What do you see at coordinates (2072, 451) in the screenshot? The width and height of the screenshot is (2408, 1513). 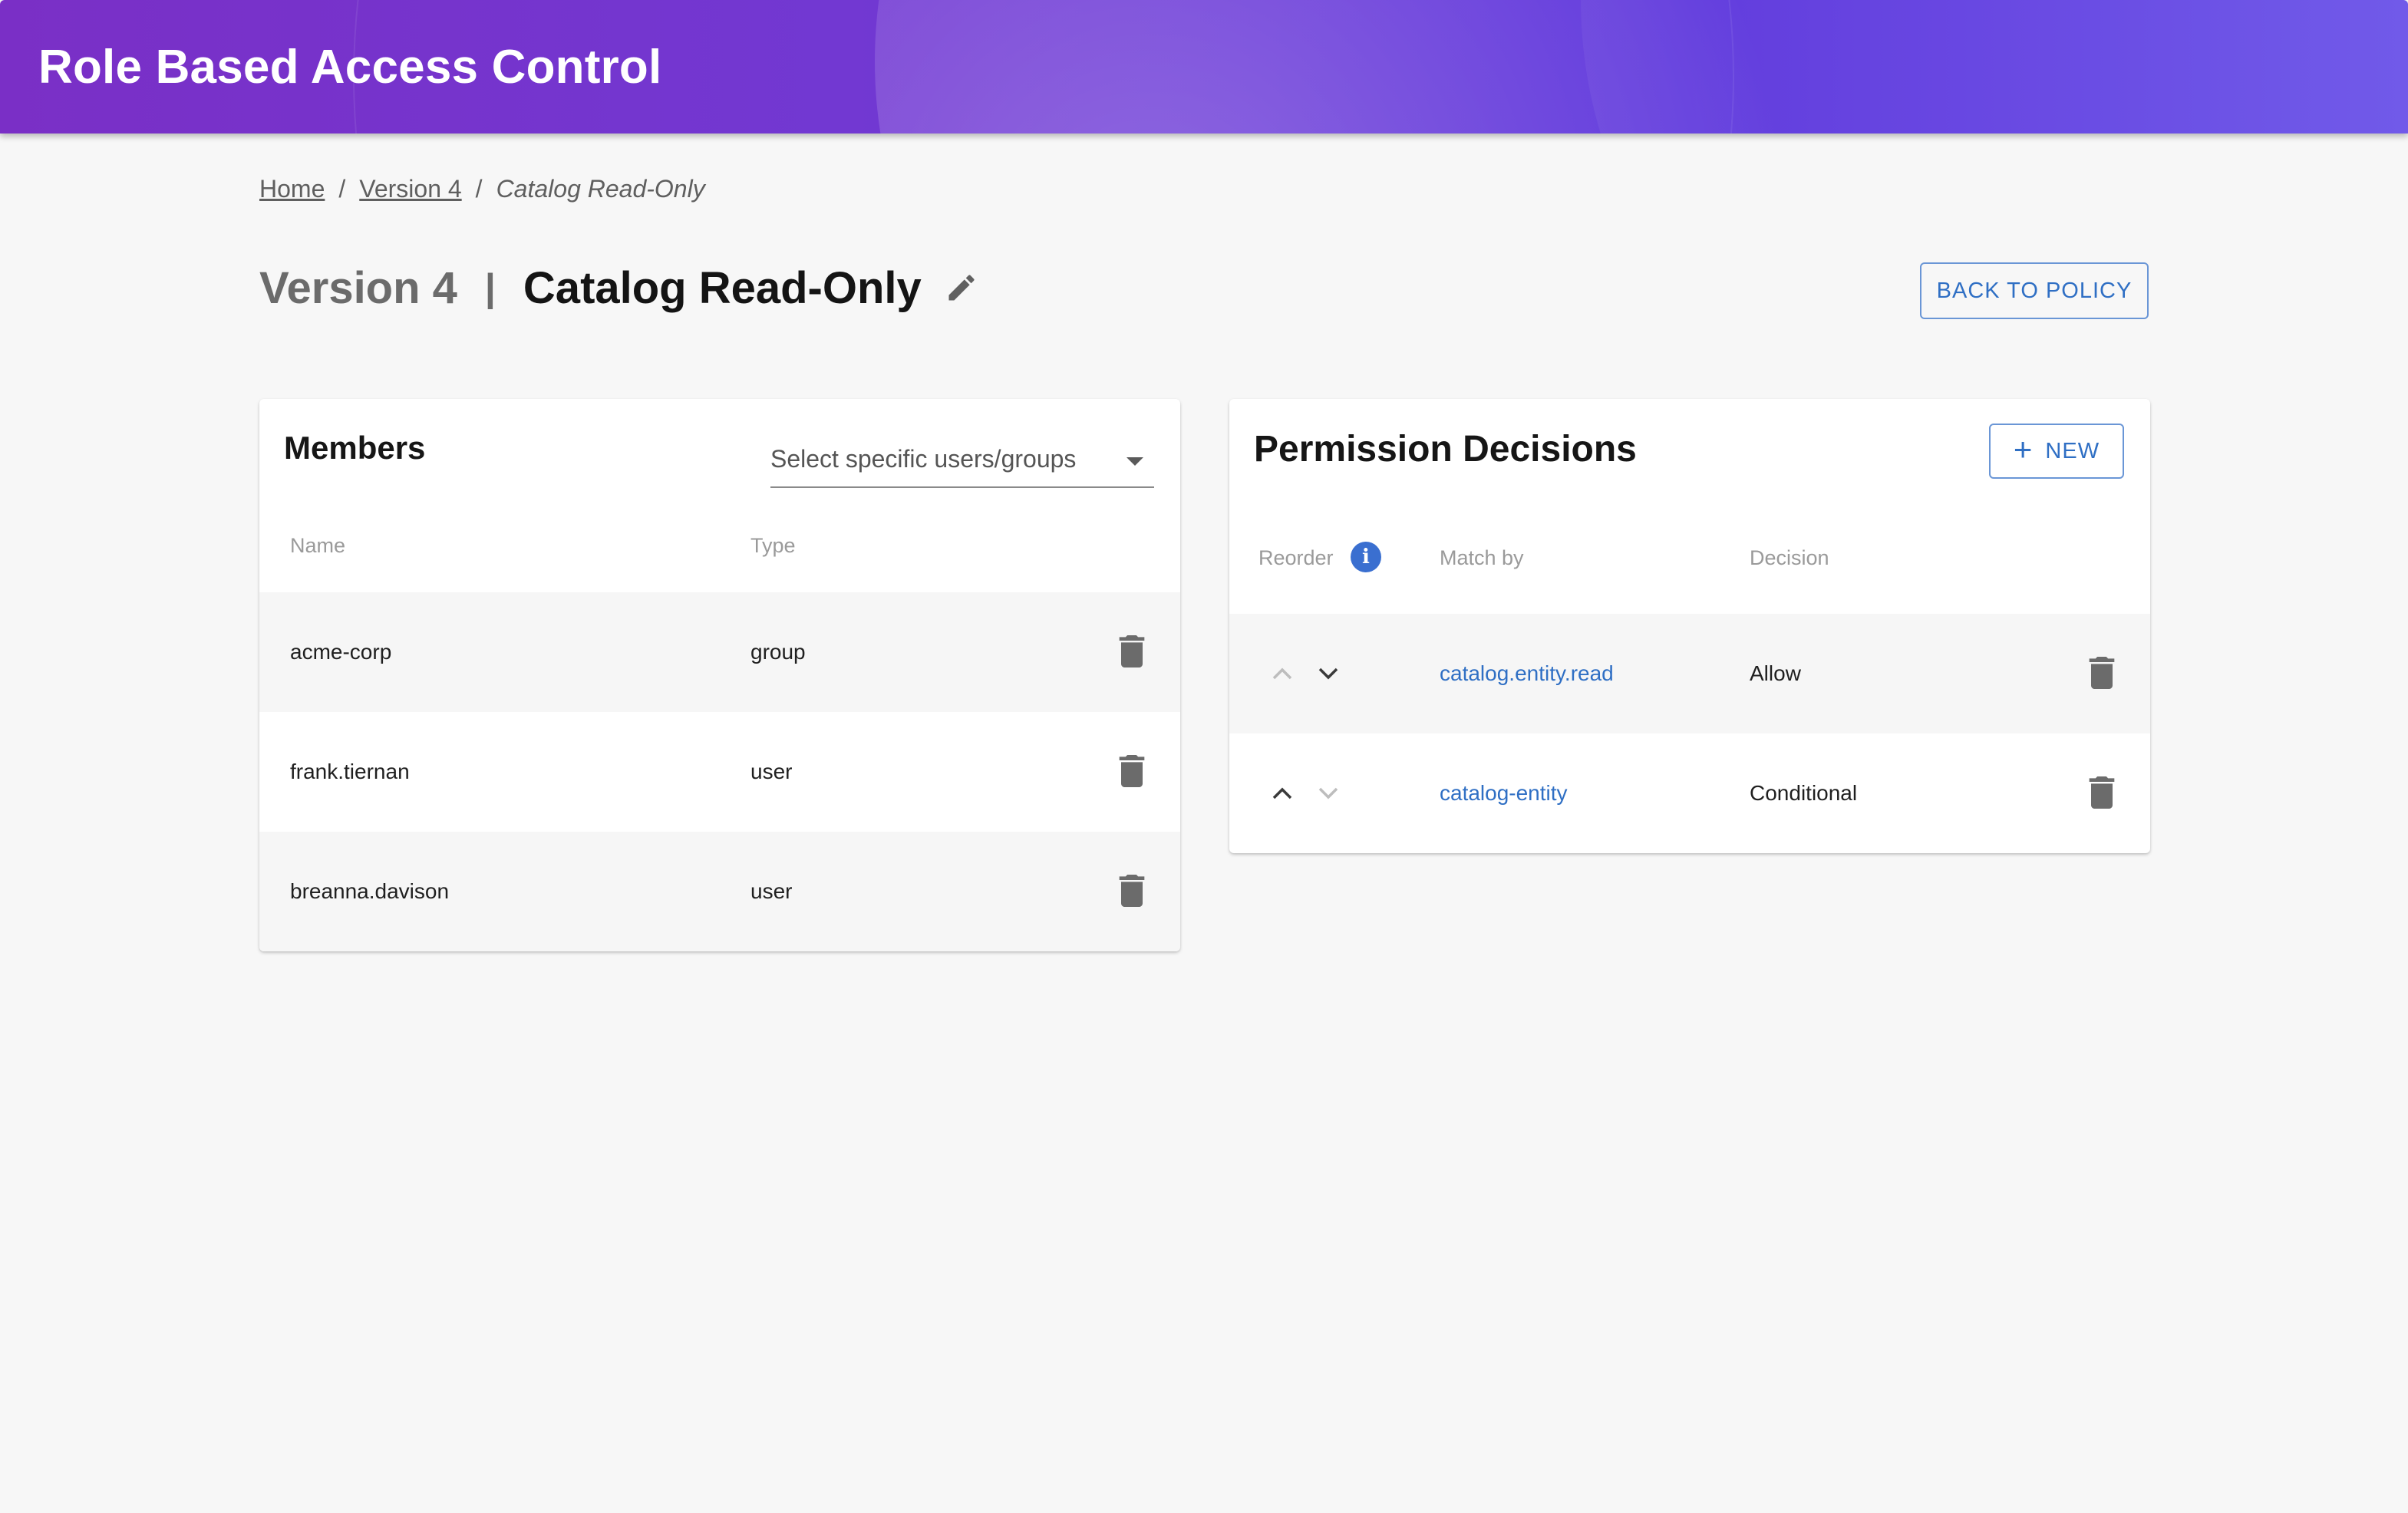 I see `new-button-label: NEW` at bounding box center [2072, 451].